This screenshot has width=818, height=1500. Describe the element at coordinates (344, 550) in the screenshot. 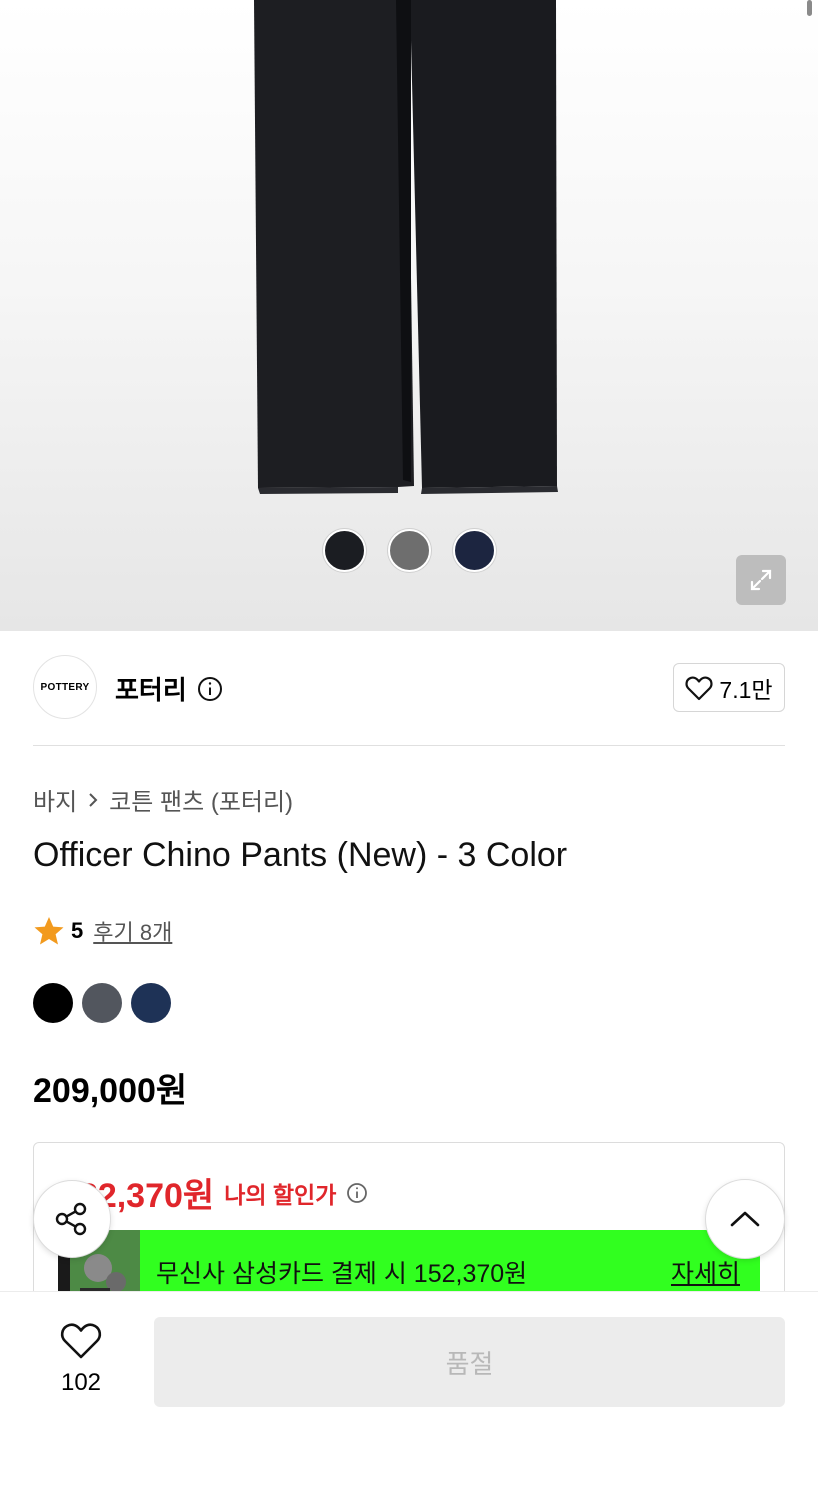

I see `image-swatch-black` at that location.